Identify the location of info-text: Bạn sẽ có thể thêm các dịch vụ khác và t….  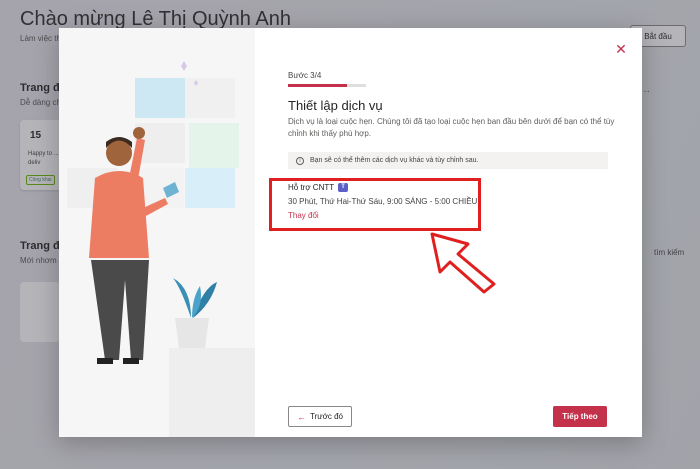
(394, 160).